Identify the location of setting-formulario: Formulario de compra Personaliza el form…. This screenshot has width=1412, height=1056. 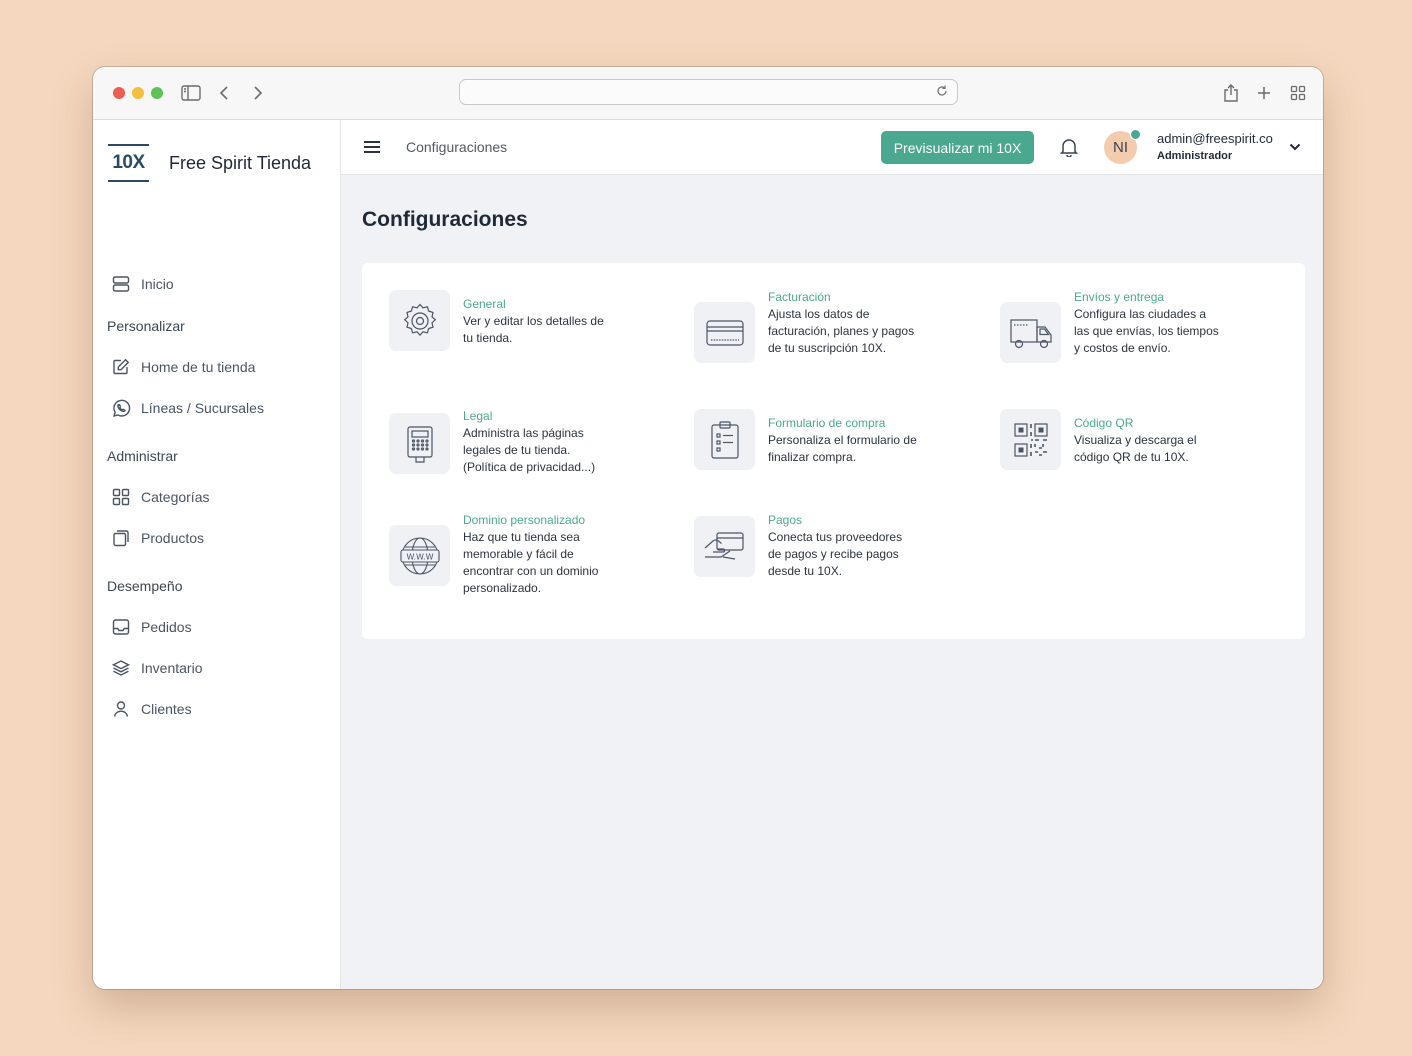
(806, 439).